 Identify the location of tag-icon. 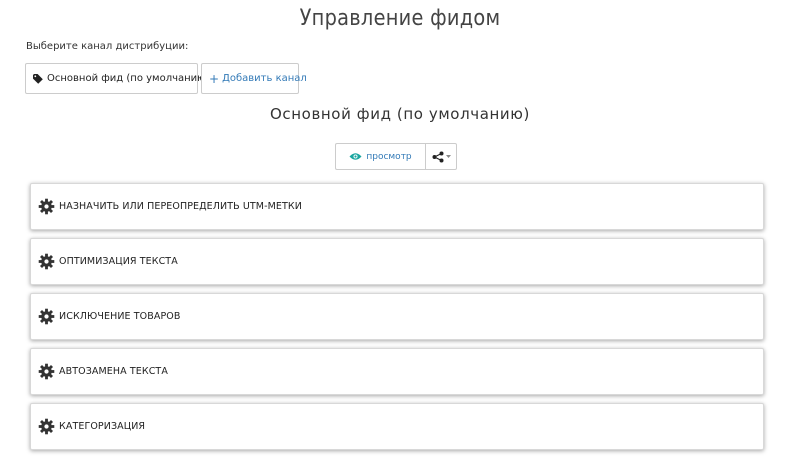
(38, 78).